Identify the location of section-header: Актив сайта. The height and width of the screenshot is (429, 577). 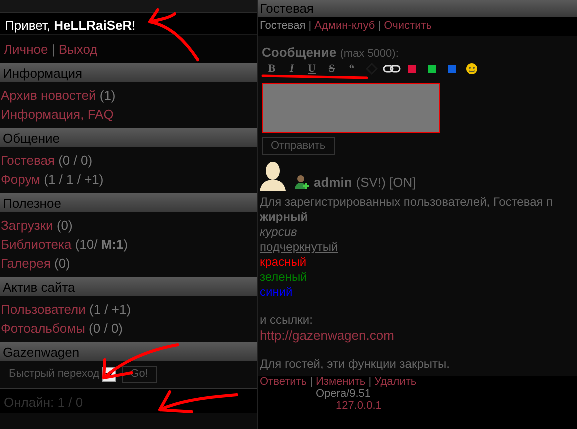
(128, 286).